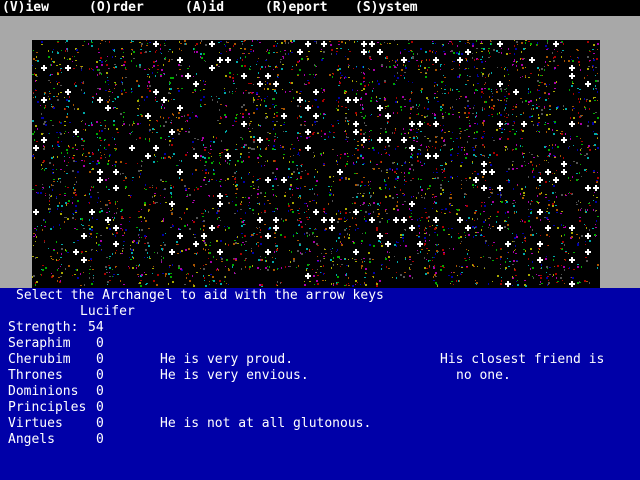 This screenshot has width=640, height=480. Describe the element at coordinates (116, 8) in the screenshot. I see `menu-order: (O)rder` at that location.